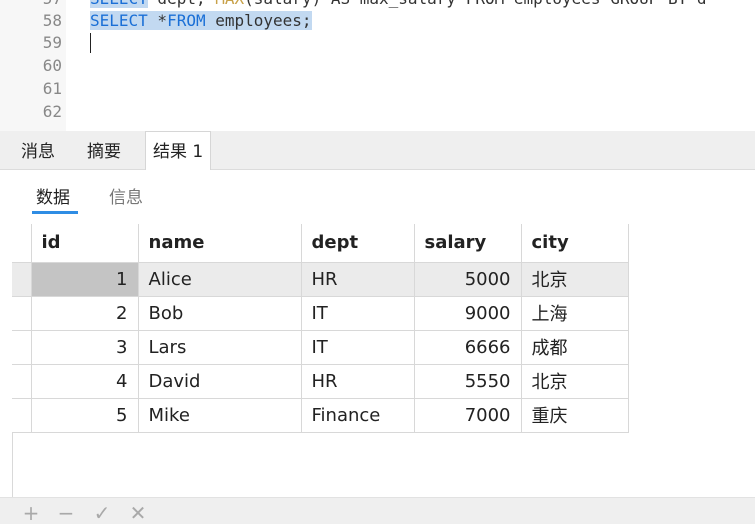 The width and height of the screenshot is (755, 528). Describe the element at coordinates (219, 415) in the screenshot. I see `cell-name: Mike` at that location.